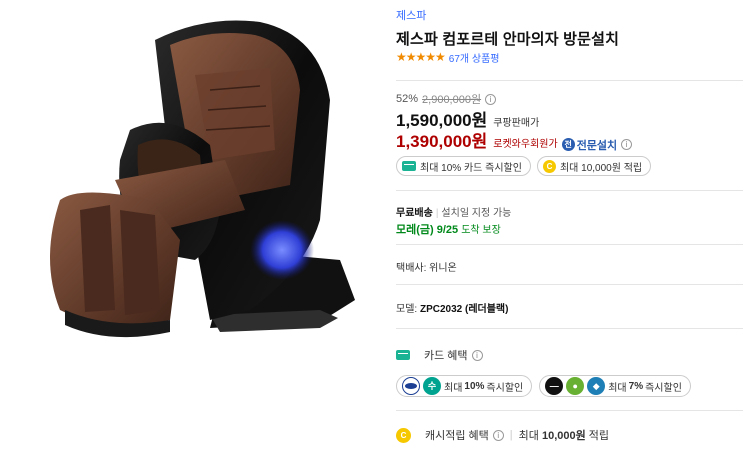 This screenshot has width=743, height=457. Describe the element at coordinates (414, 213) in the screenshot. I see `free-shipping-label: 무료배송` at that location.